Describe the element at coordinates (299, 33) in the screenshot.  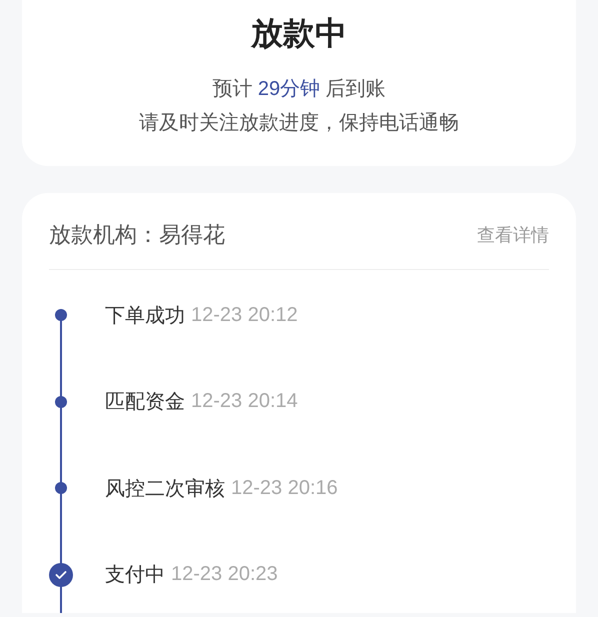
I see `status-title: 放款中` at that location.